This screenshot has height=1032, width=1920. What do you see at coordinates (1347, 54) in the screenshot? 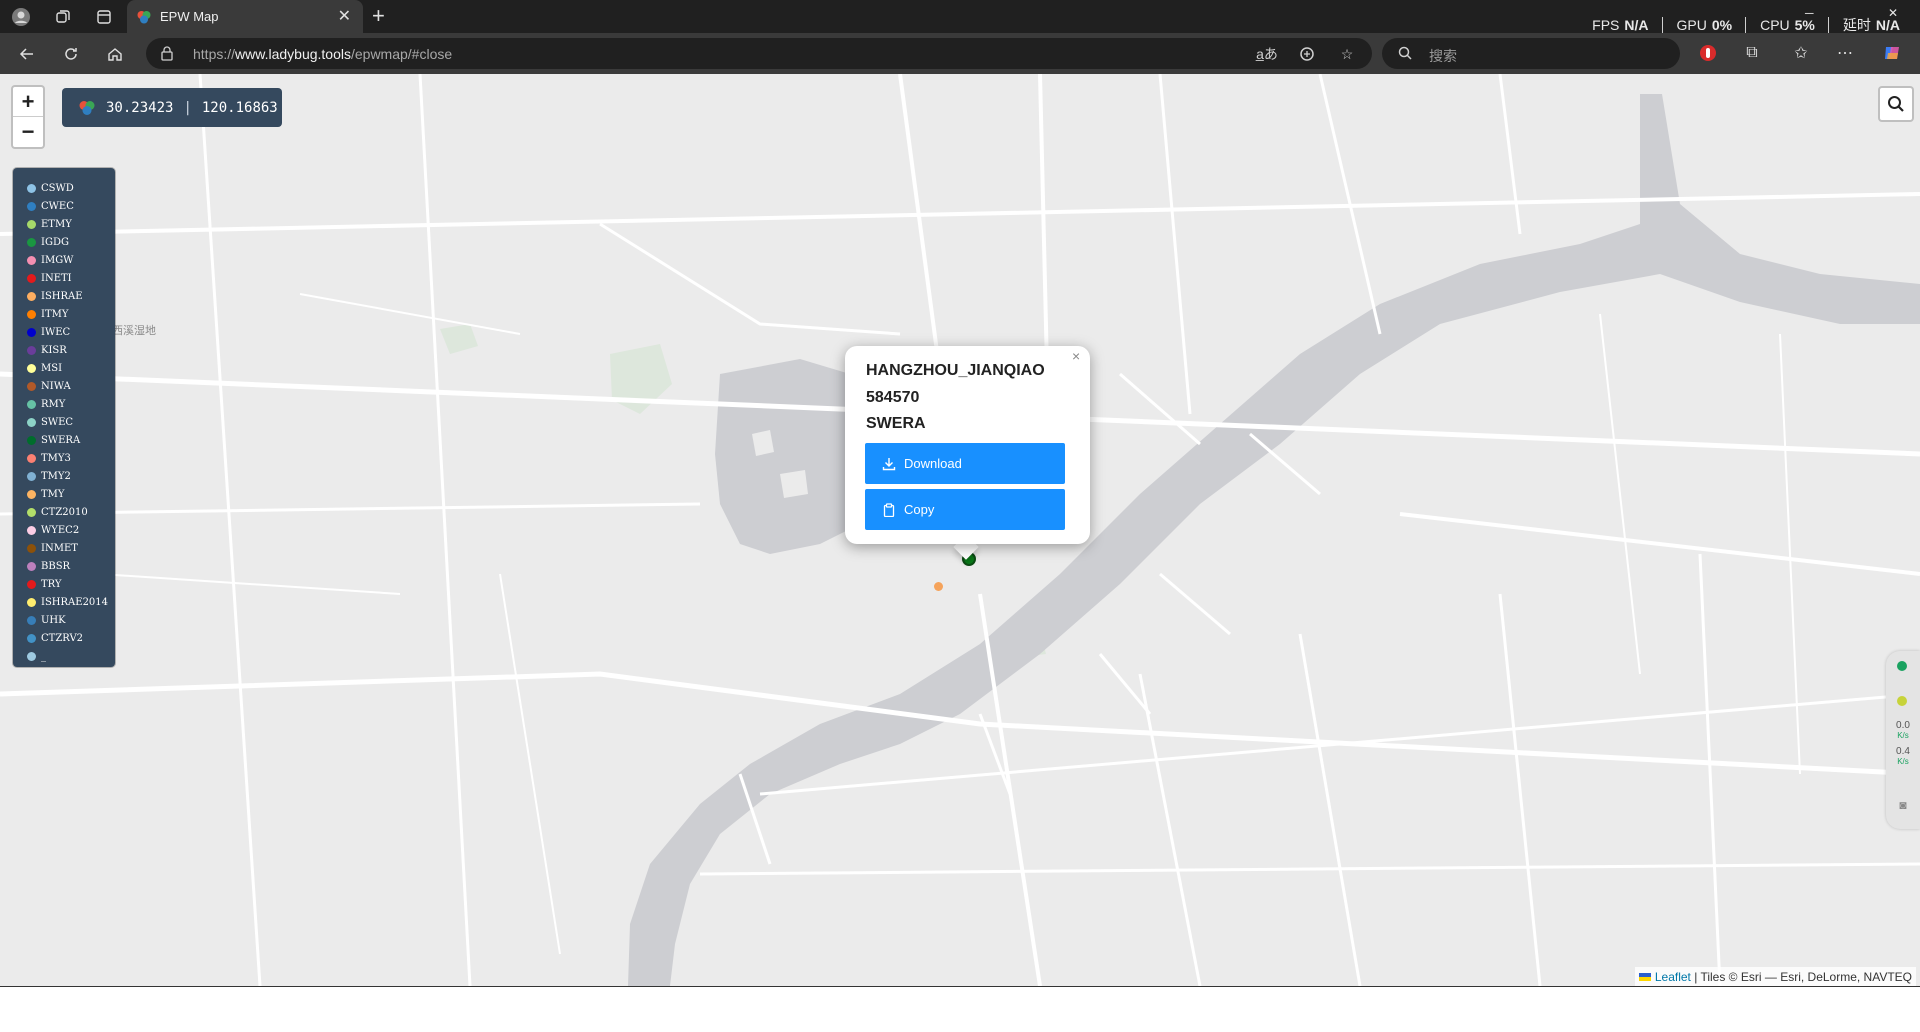
I see `favorite-star-icon: ☆` at bounding box center [1347, 54].